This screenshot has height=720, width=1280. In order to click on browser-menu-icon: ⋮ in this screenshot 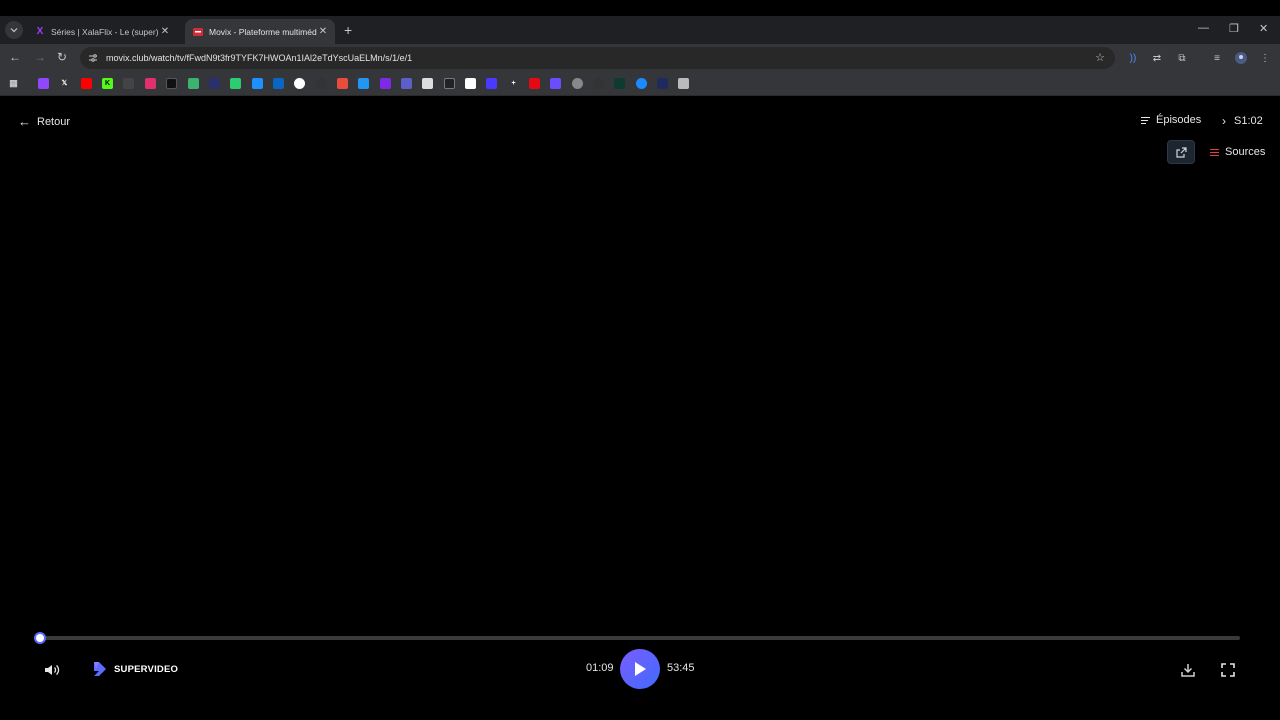, I will do `click(1265, 58)`.